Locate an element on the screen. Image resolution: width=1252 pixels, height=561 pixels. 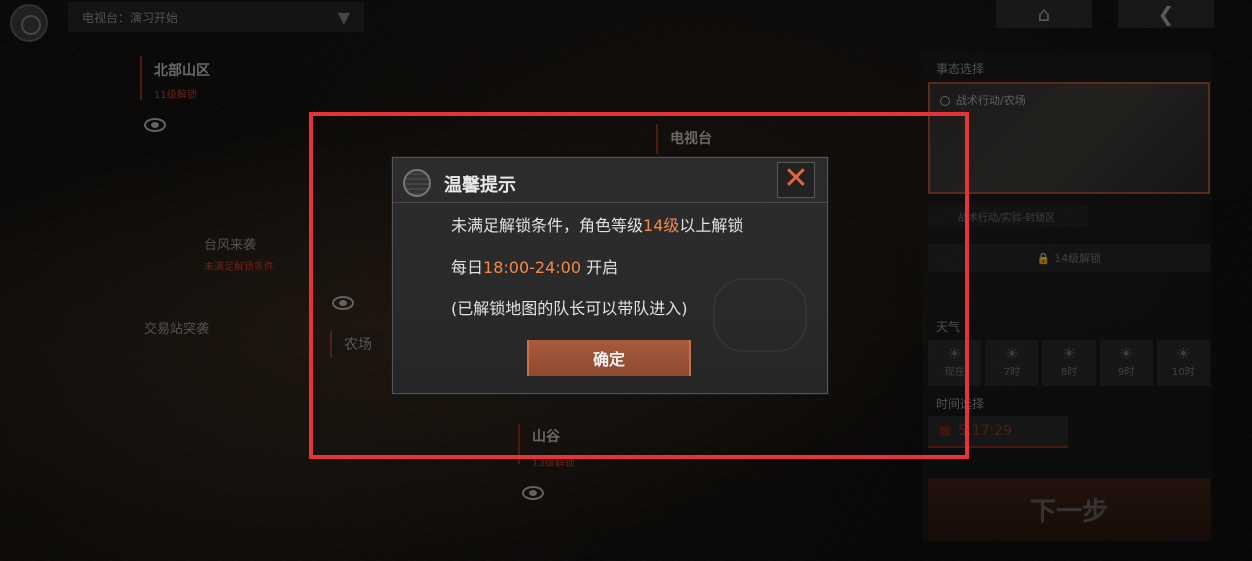
close-button: ✕ is located at coordinates (796, 180).